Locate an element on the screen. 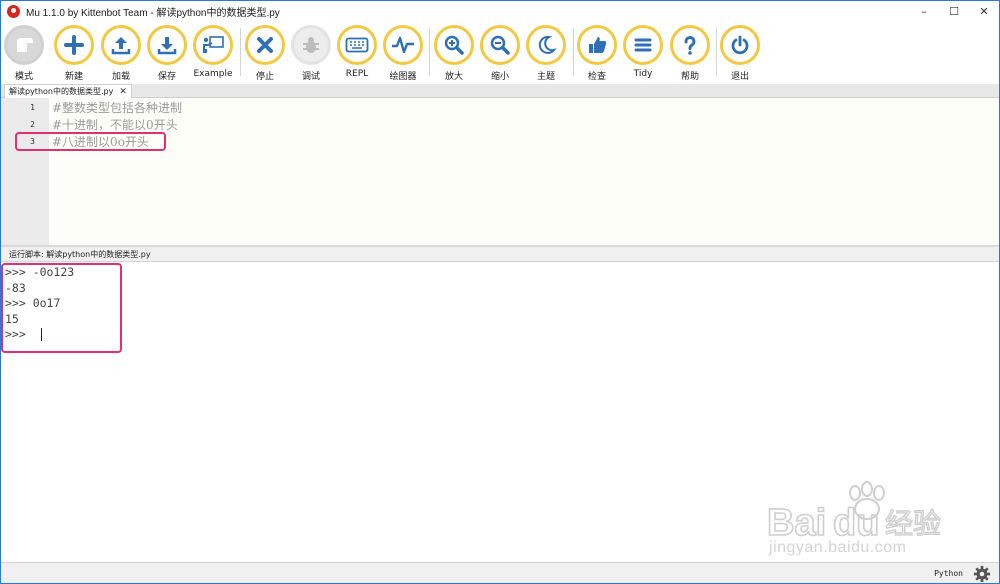  file-tab-label: 解读python中的数据类型.py is located at coordinates (61, 91).